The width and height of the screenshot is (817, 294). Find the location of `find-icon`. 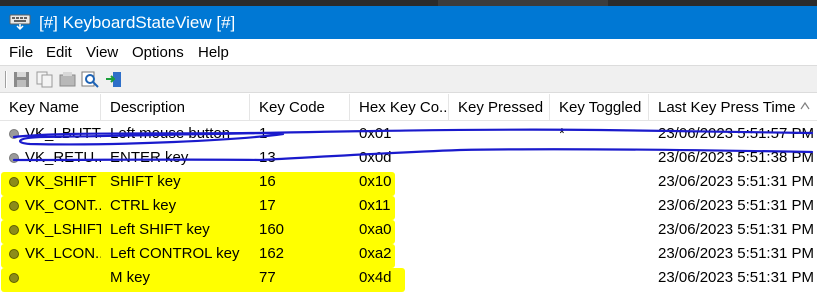

find-icon is located at coordinates (90, 79).